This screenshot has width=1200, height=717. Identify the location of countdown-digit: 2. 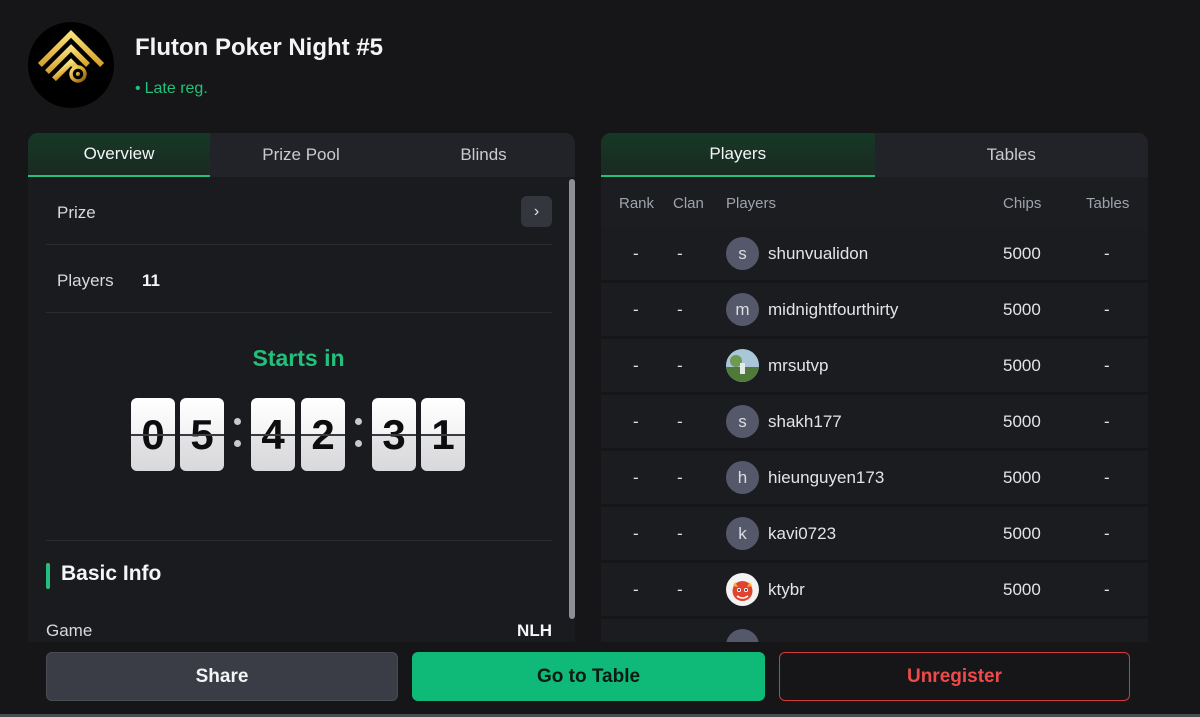
(323, 434).